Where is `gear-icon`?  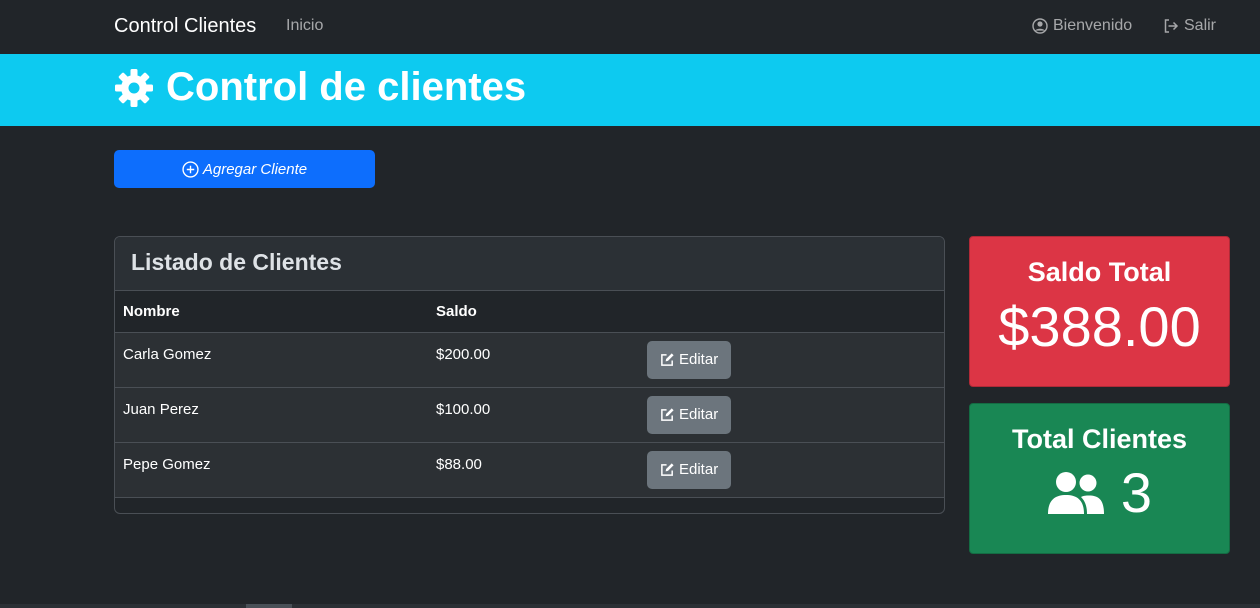 gear-icon is located at coordinates (134, 87).